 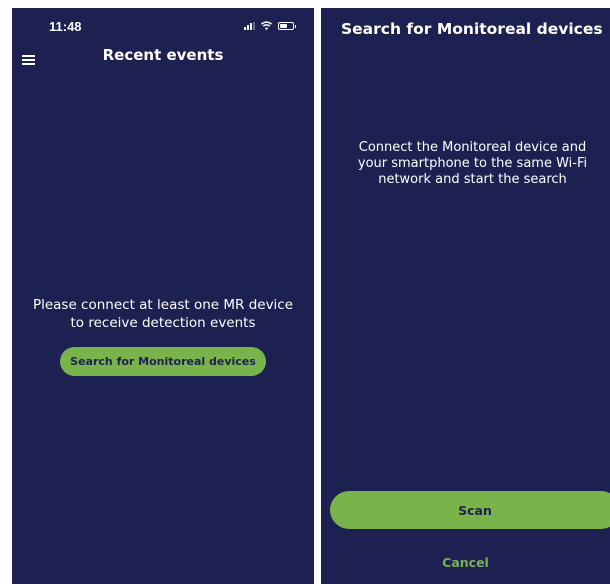 I want to click on instruction-line-1: Connect the Monitoreal device and, so click(x=472, y=147).